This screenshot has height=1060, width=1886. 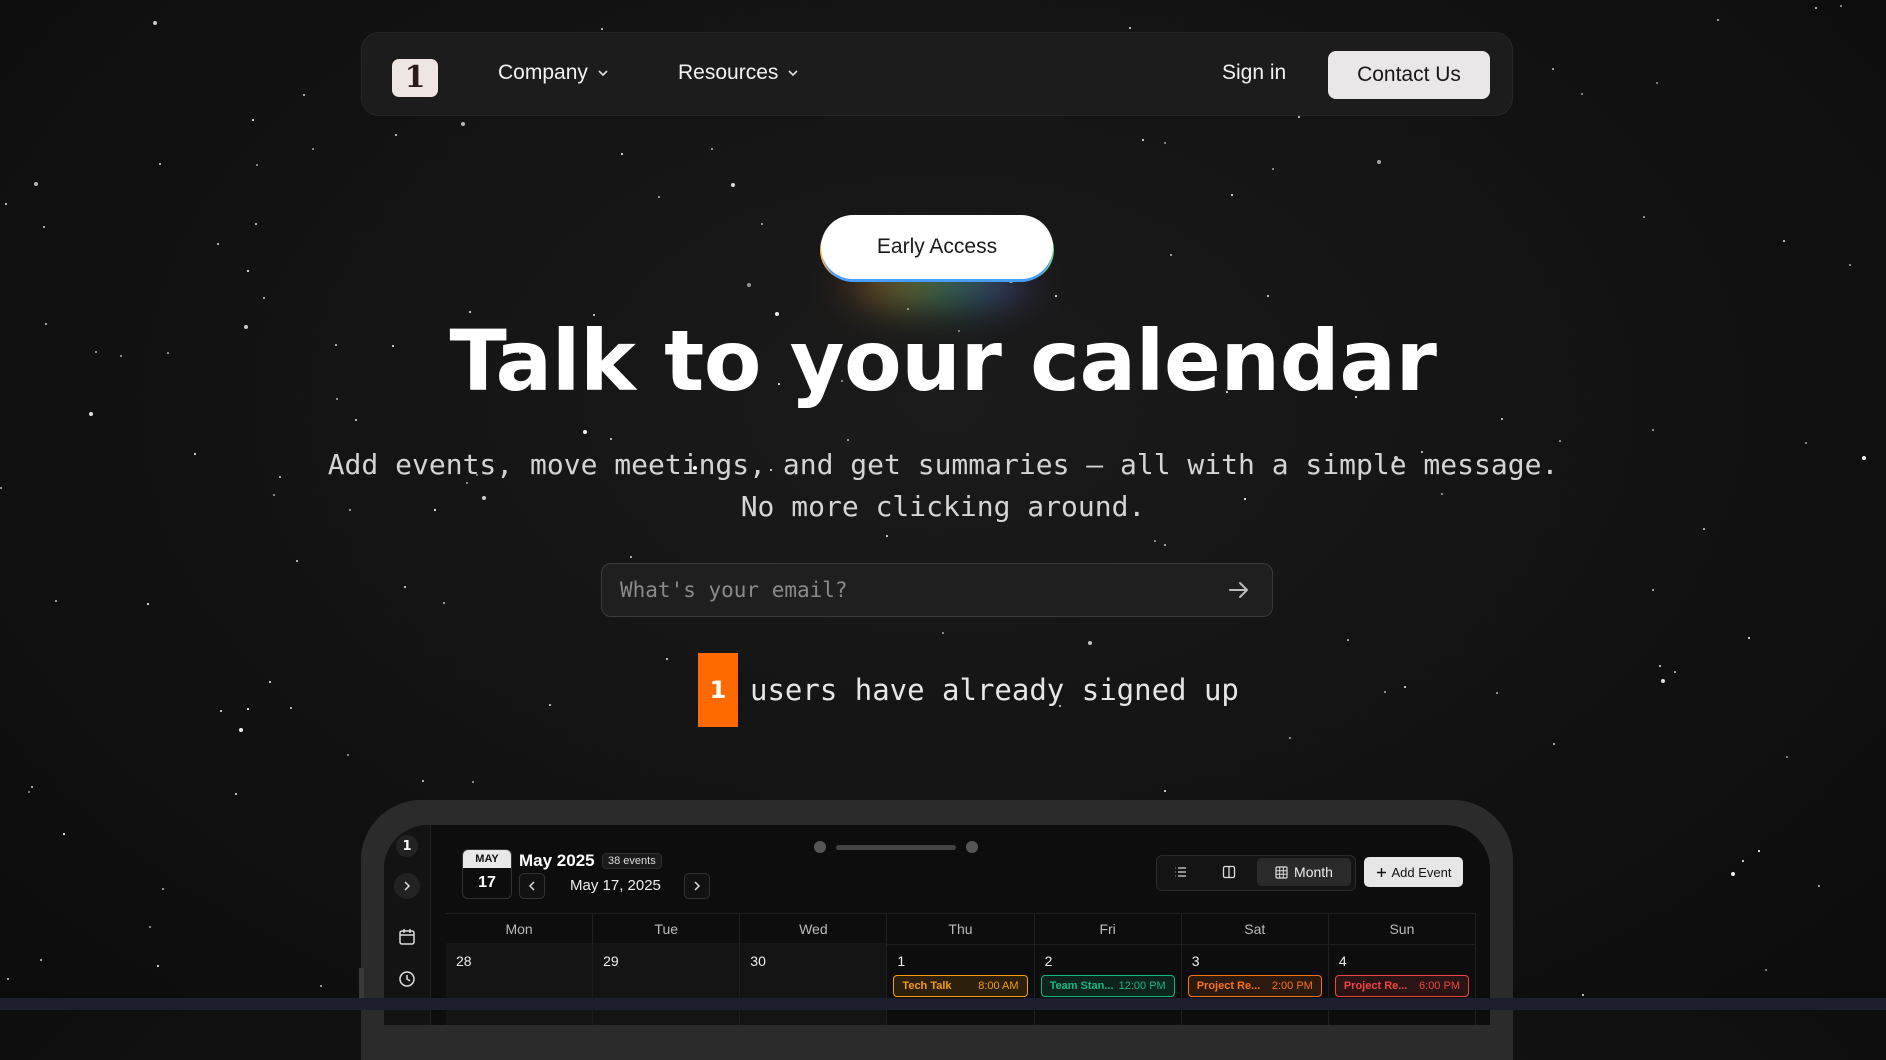 What do you see at coordinates (1409, 75) in the screenshot?
I see `contact-us-button: Contact Us` at bounding box center [1409, 75].